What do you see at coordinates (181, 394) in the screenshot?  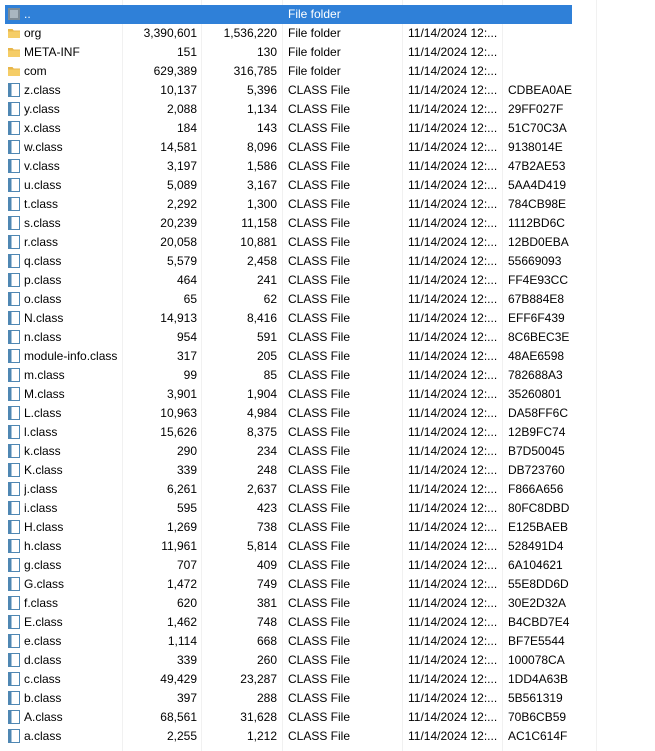 I see `file-size: 3,901` at bounding box center [181, 394].